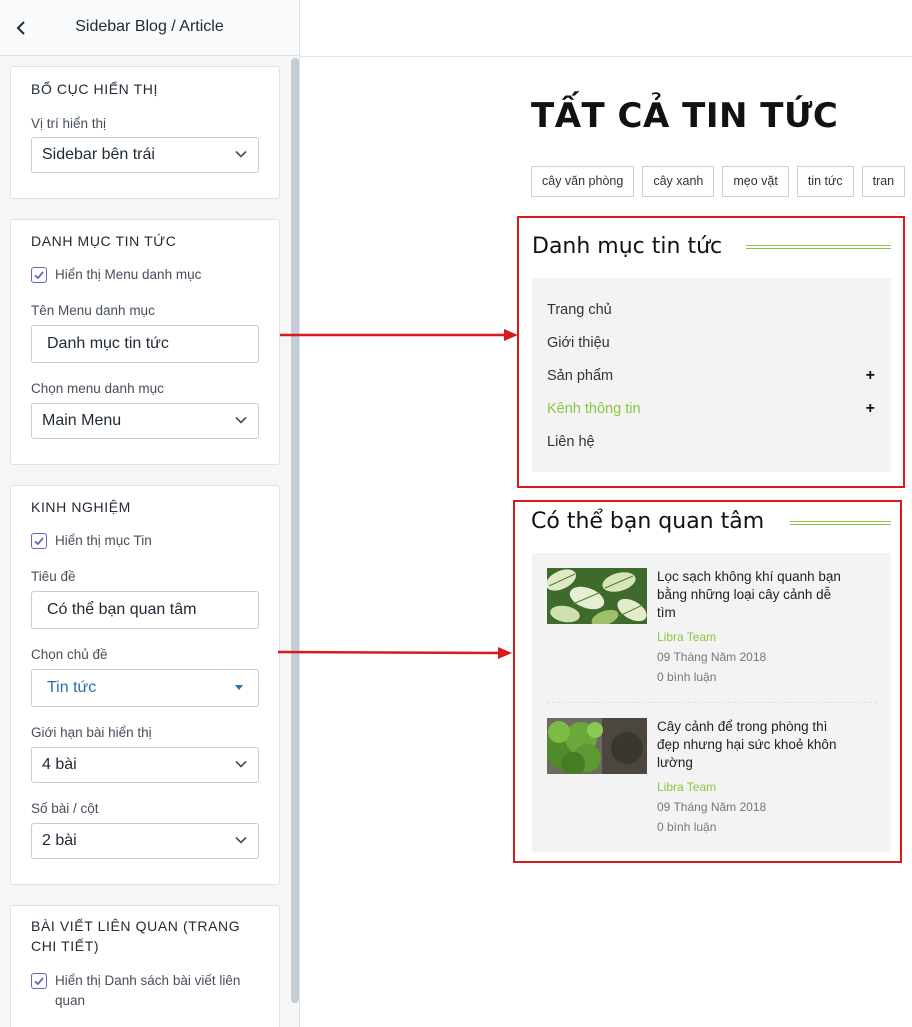 The height and width of the screenshot is (1027, 912). What do you see at coordinates (72, 687) in the screenshot?
I see `topic-select-value: Tin tức` at bounding box center [72, 687].